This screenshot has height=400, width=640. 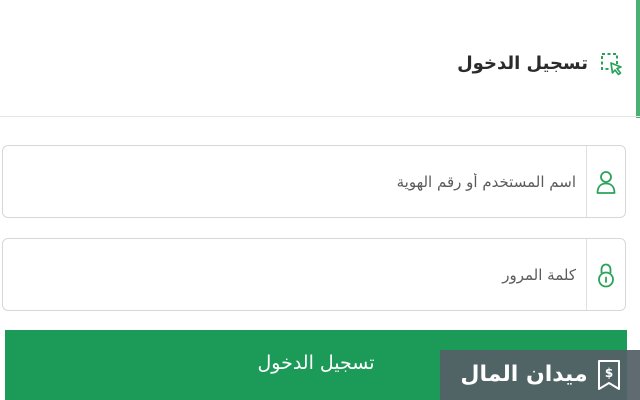 I want to click on watermark-badge: $ ميدان المال, so click(x=540, y=375).